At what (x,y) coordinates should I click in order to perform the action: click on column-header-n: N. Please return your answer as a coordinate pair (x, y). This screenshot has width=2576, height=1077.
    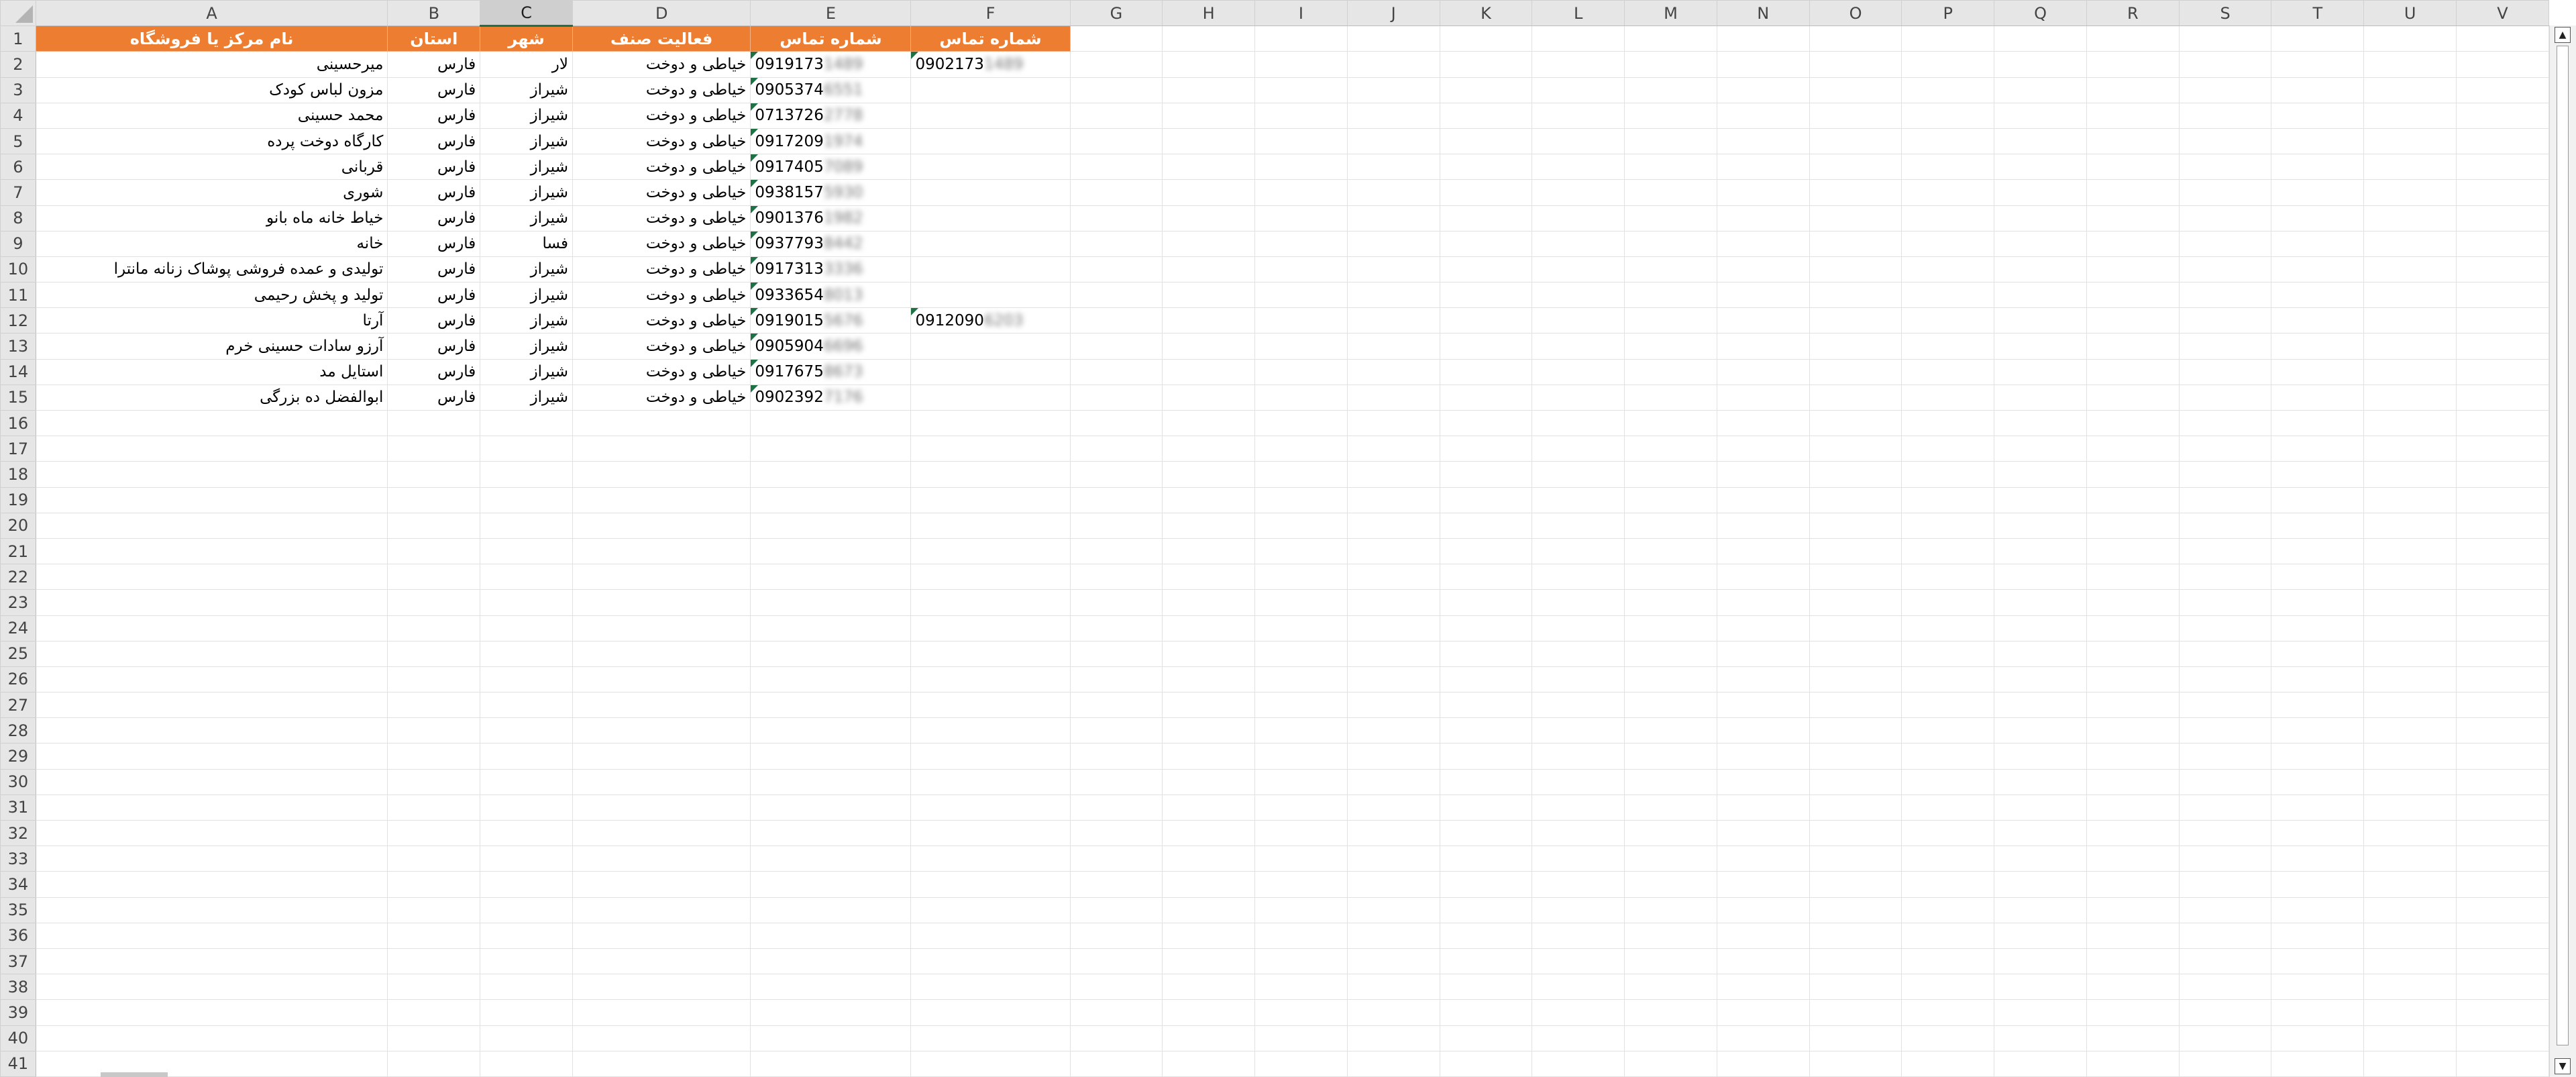
    Looking at the image, I should click on (1763, 13).